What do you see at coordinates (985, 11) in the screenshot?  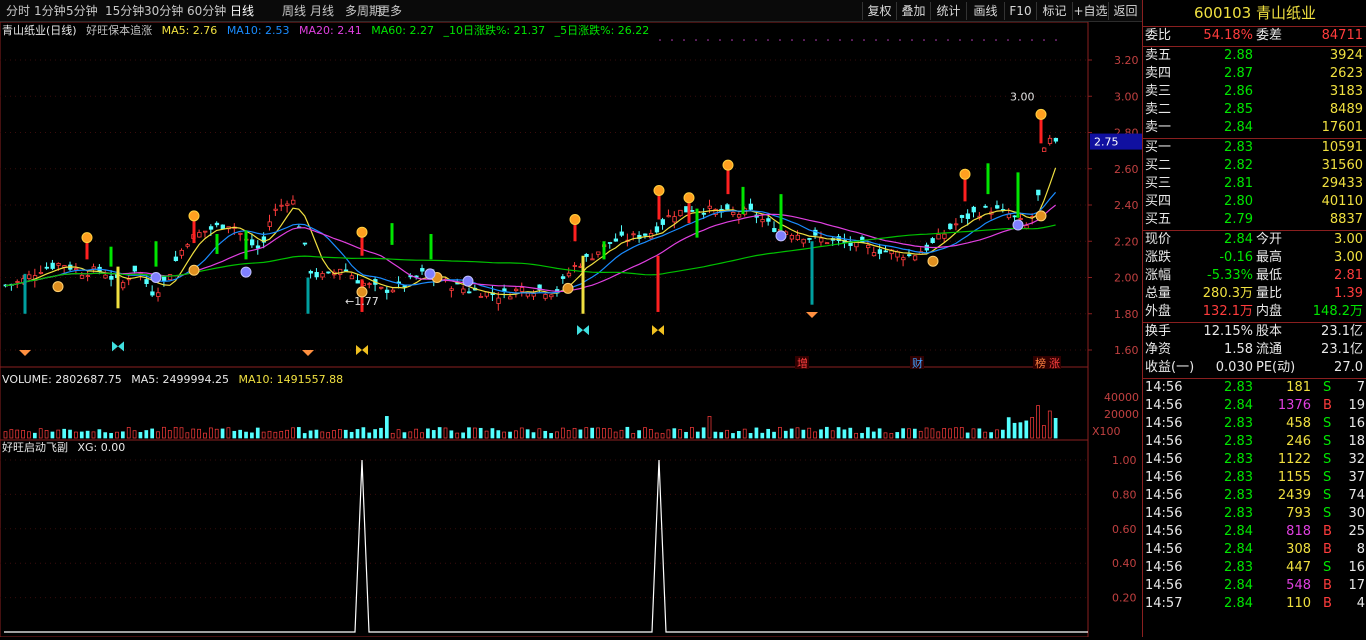 I see `toolbar-button-3: 画线` at bounding box center [985, 11].